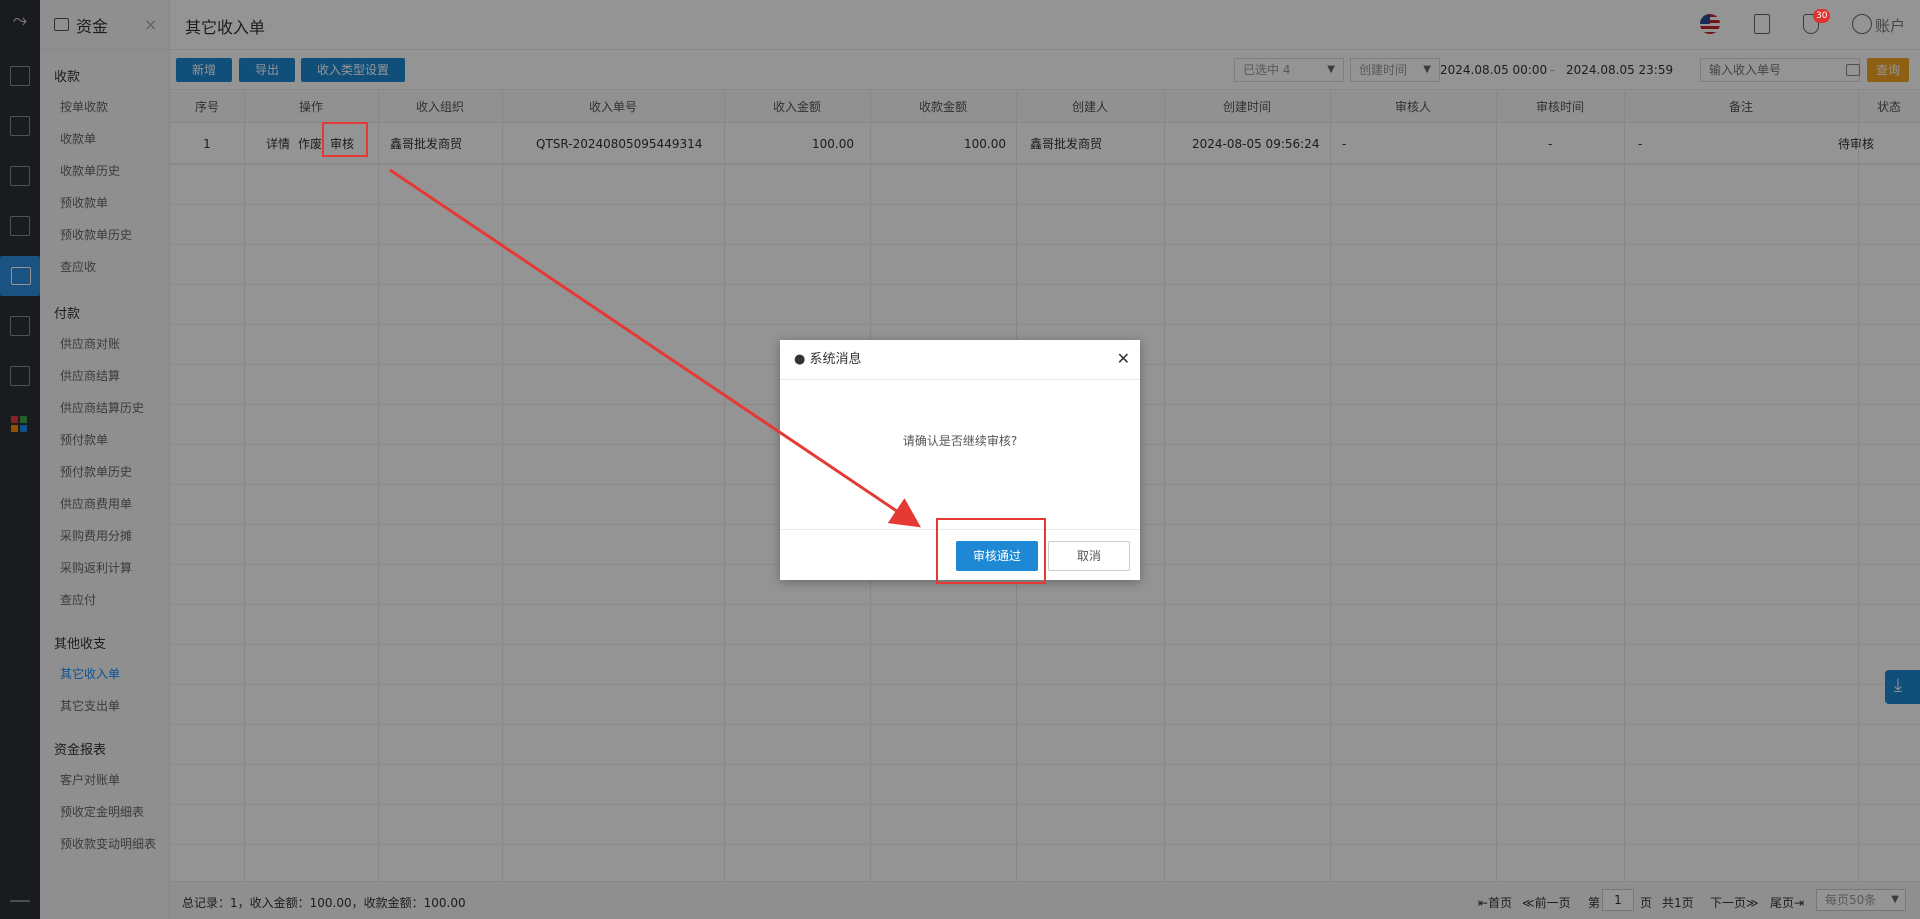 This screenshot has width=1920, height=919. Describe the element at coordinates (991, 551) in the screenshot. I see `approve-button-highlight` at that location.